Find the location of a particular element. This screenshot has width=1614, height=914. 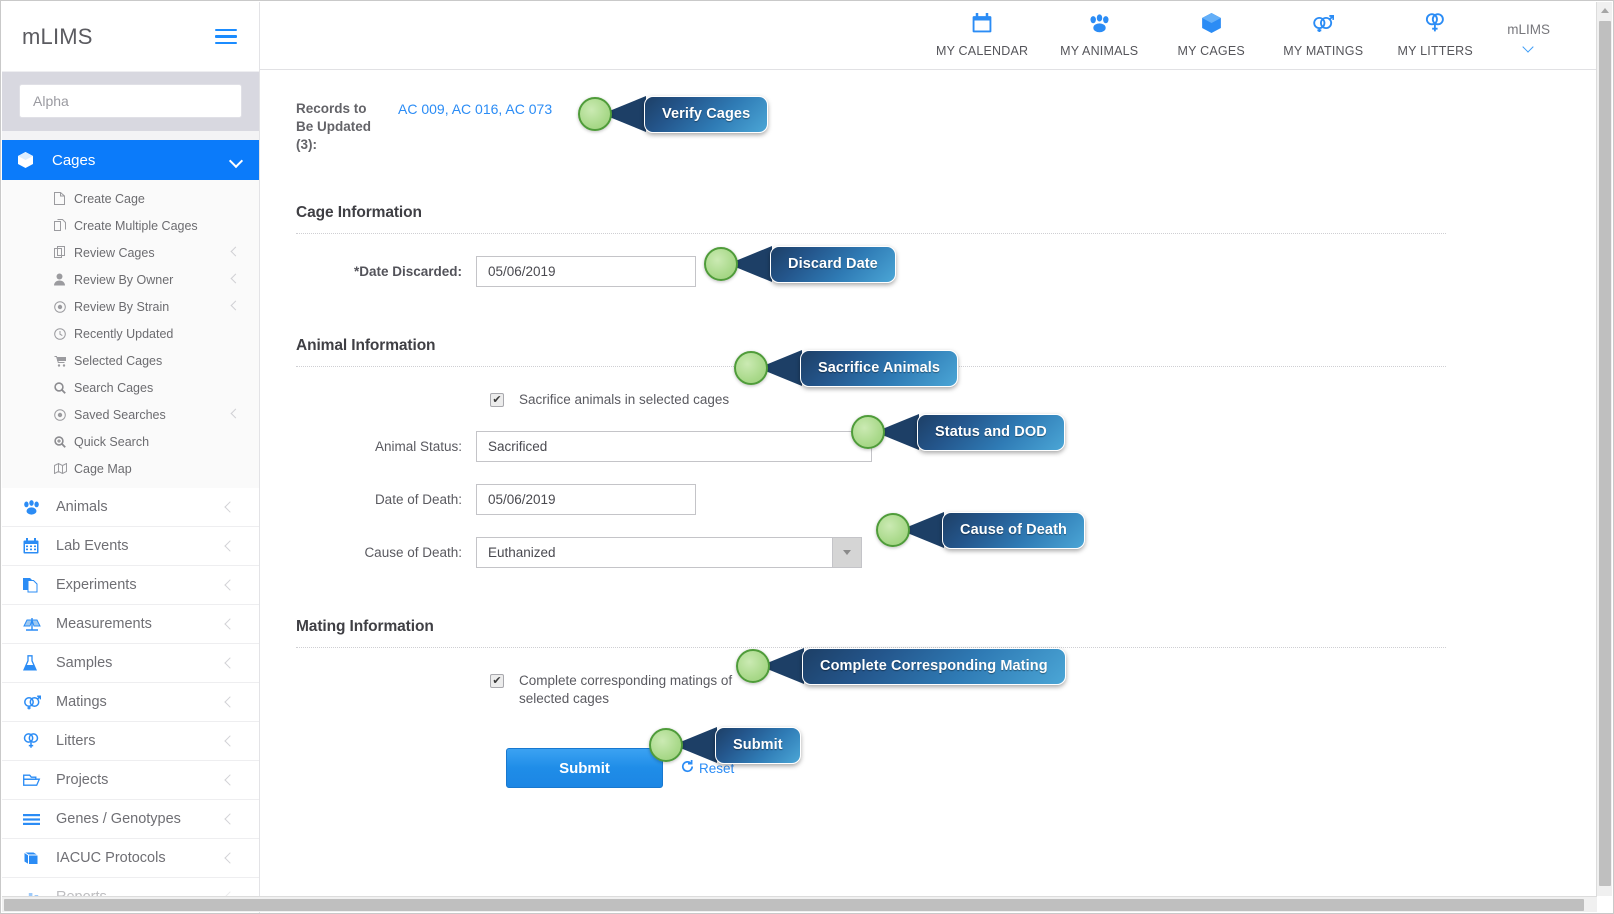

sidebar-item-label: Saved Searches is located at coordinates (120, 414).